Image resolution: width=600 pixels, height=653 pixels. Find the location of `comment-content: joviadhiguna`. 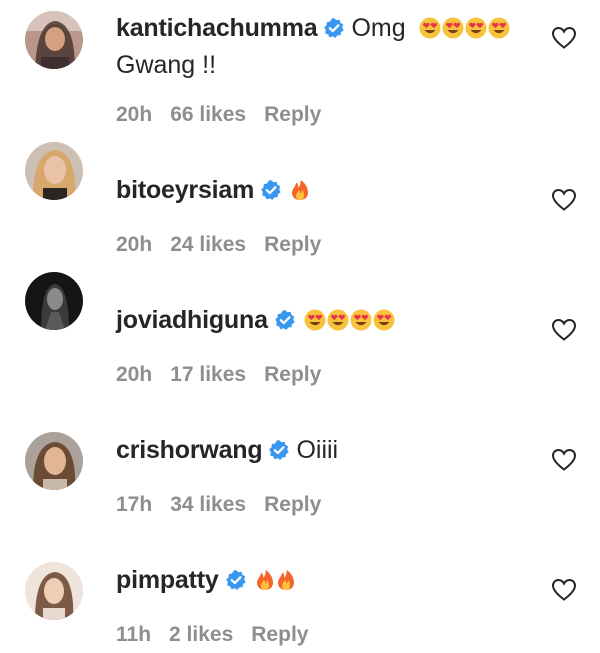

comment-content: joviadhiguna is located at coordinates (326, 321).